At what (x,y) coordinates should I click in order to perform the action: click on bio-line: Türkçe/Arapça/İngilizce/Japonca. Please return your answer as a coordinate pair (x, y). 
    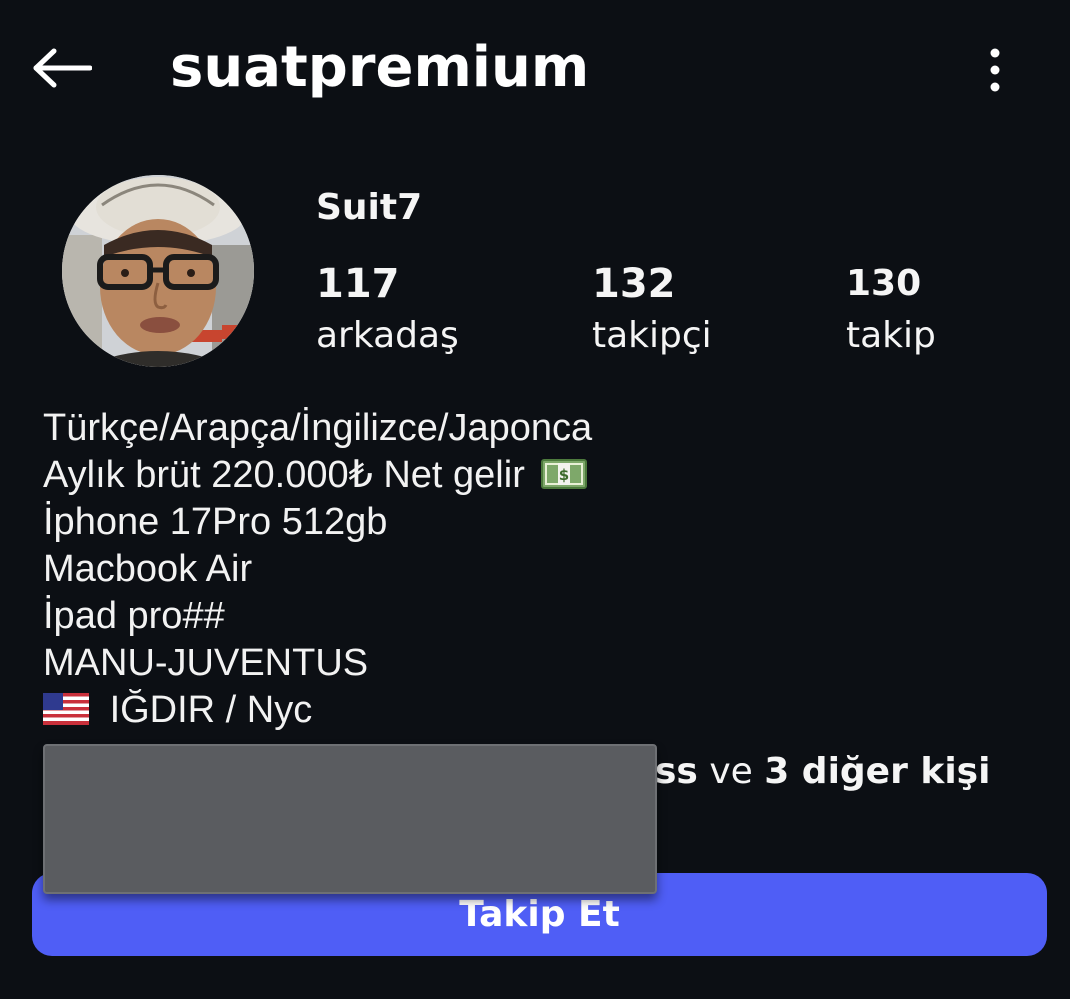
    Looking at the image, I should click on (538, 428).